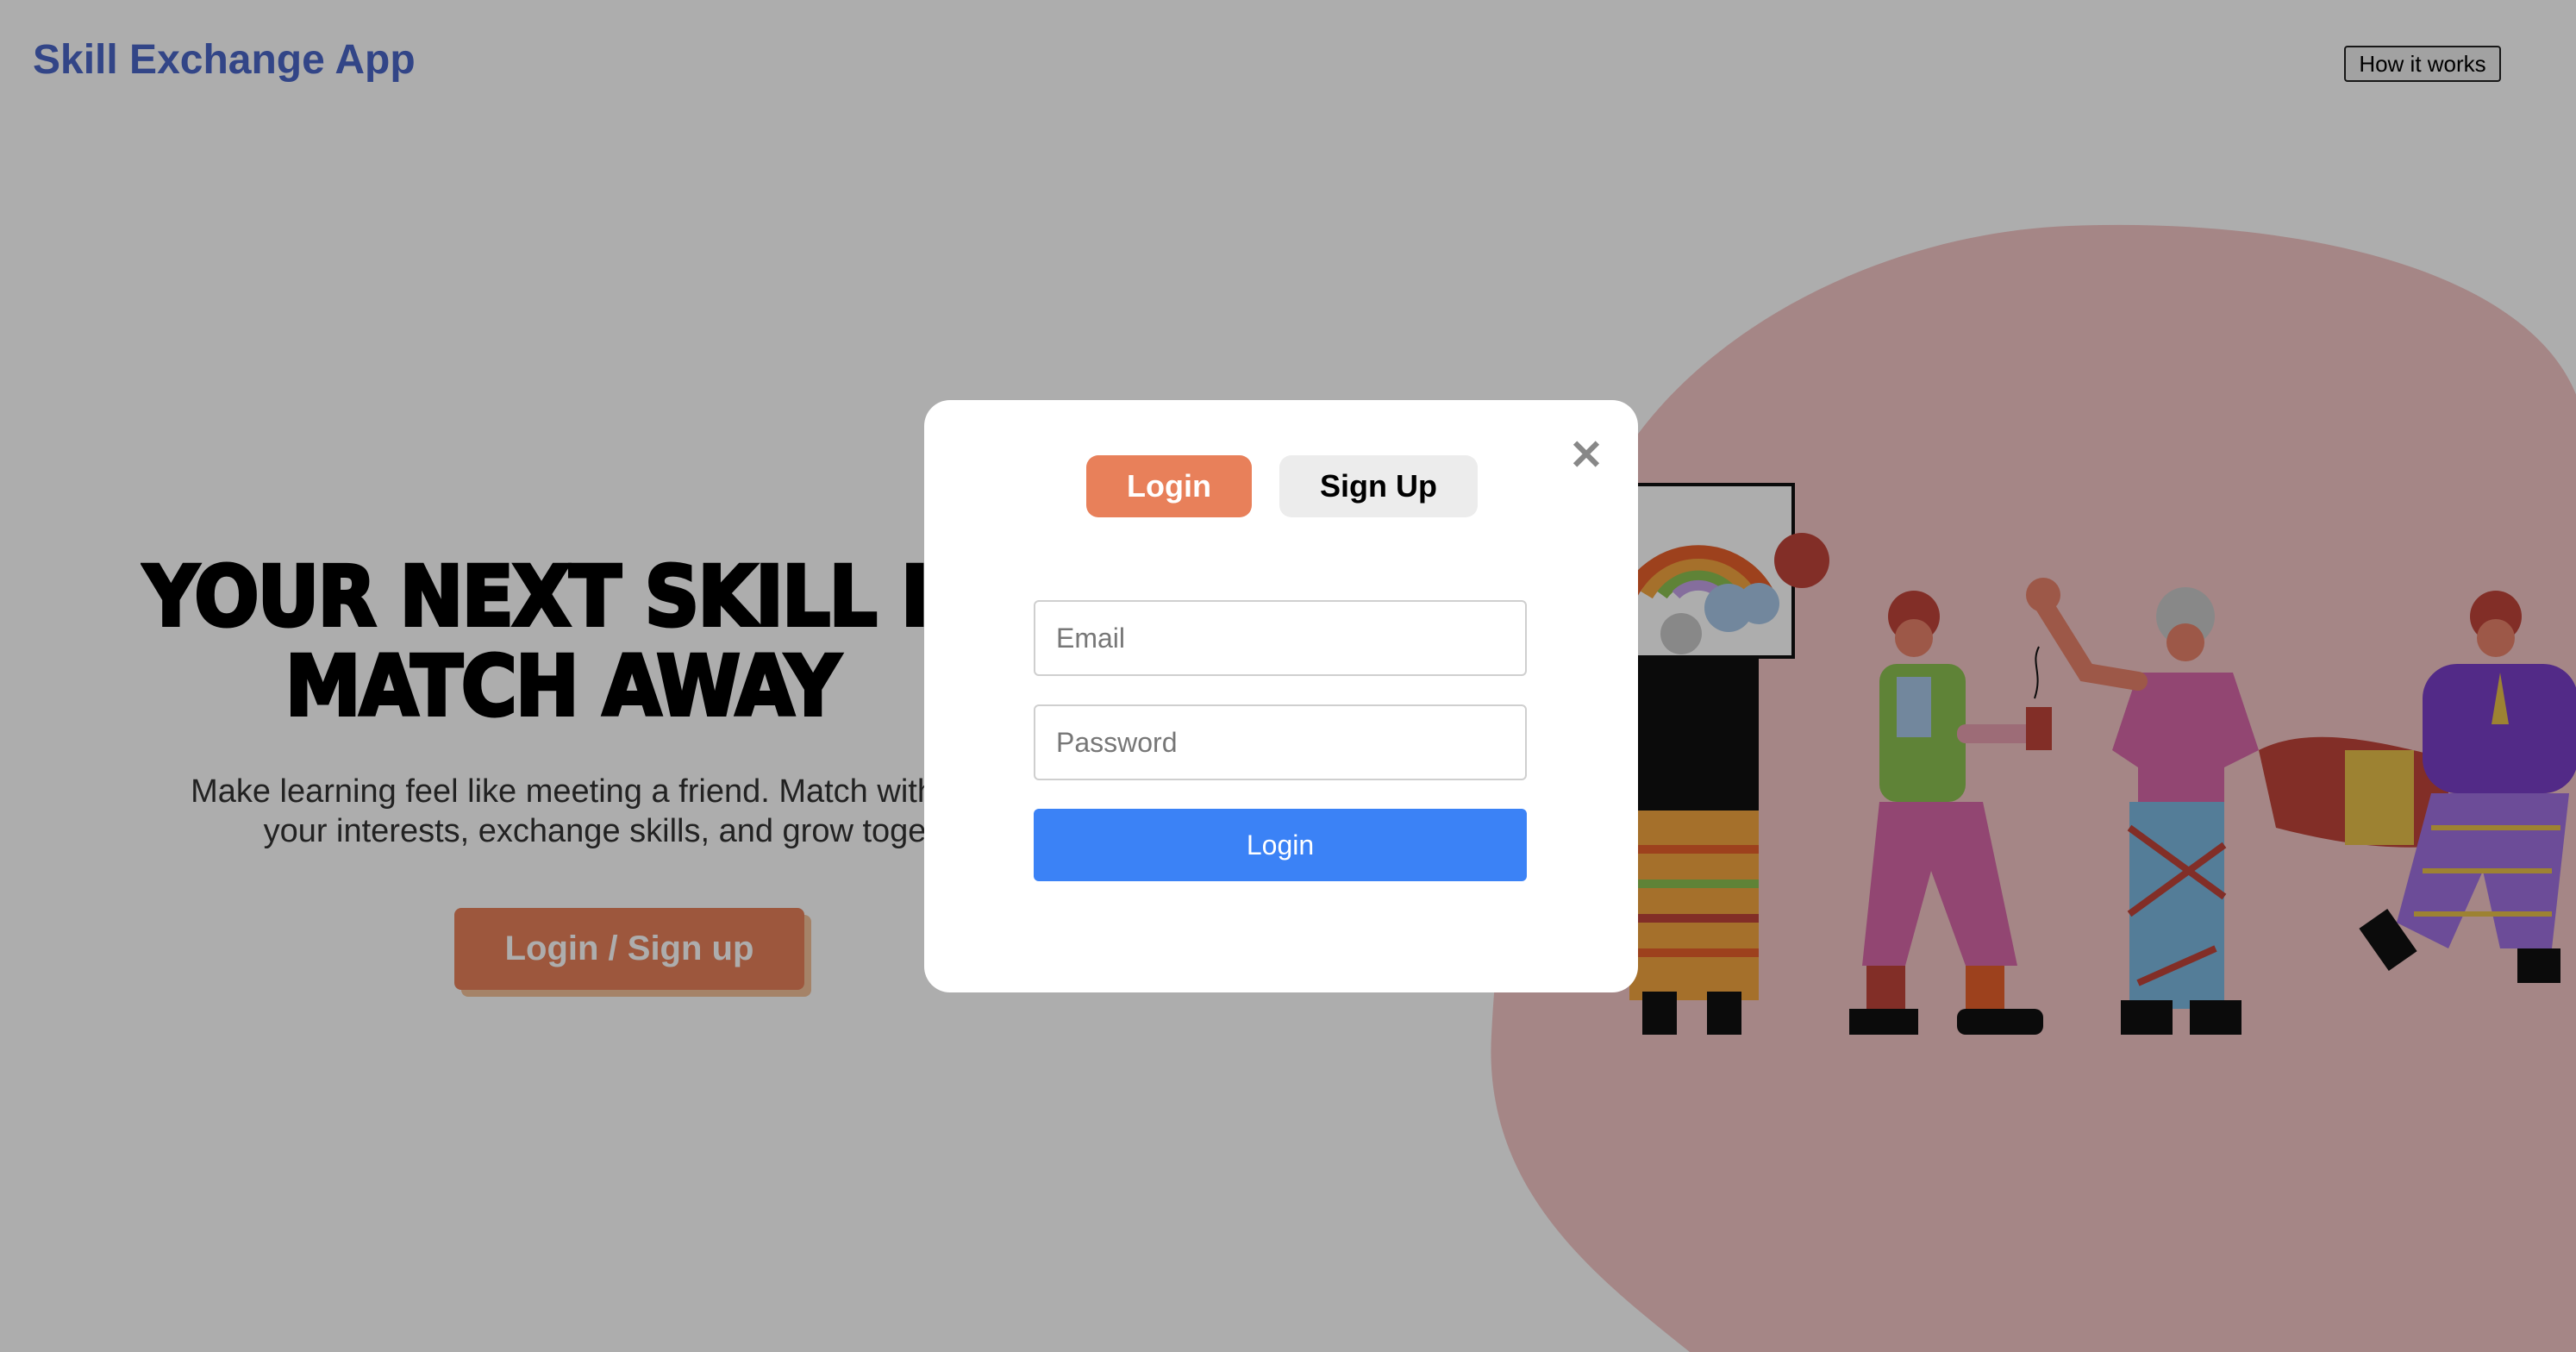 This screenshot has height=1352, width=2576. What do you see at coordinates (1280, 845) in the screenshot?
I see `login-submit-button: Login` at bounding box center [1280, 845].